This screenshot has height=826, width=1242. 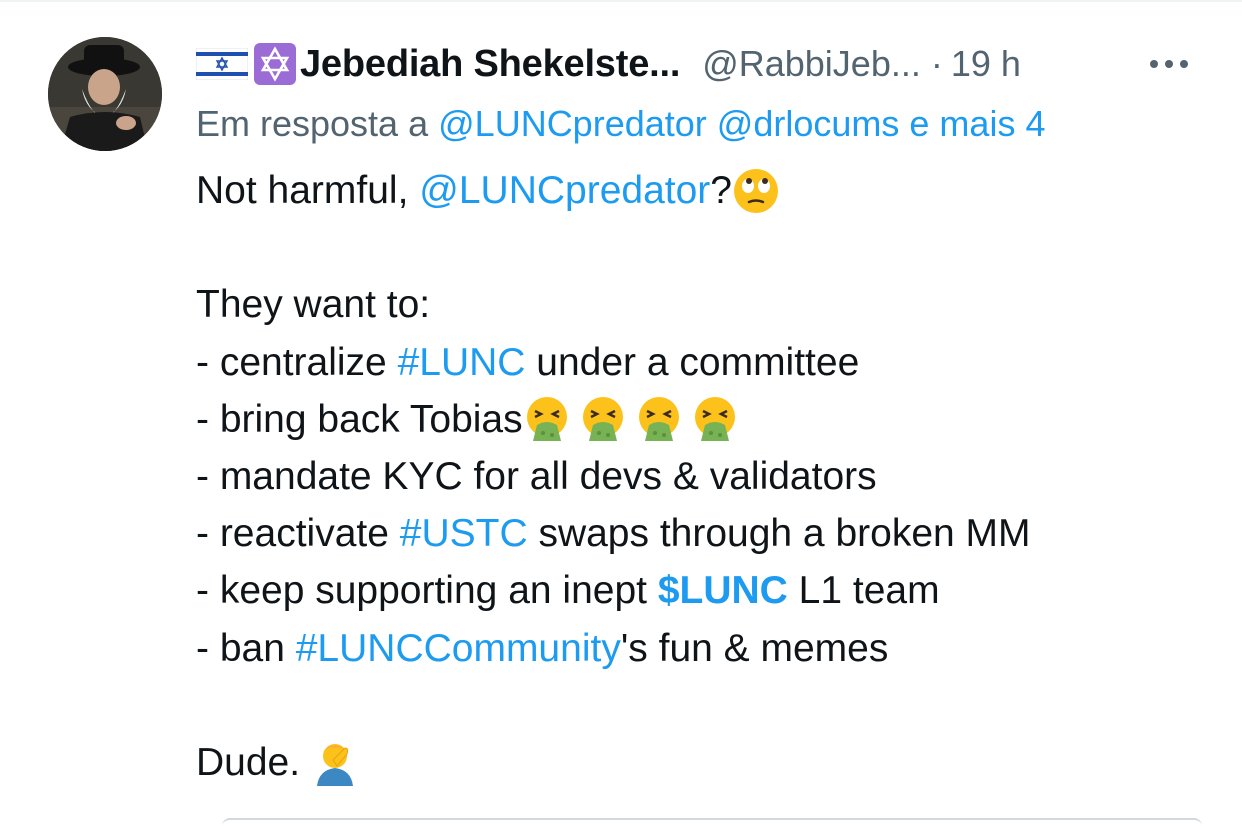 What do you see at coordinates (536, 476) in the screenshot?
I see `text-segment: - mandate KYC for all devs & validators` at bounding box center [536, 476].